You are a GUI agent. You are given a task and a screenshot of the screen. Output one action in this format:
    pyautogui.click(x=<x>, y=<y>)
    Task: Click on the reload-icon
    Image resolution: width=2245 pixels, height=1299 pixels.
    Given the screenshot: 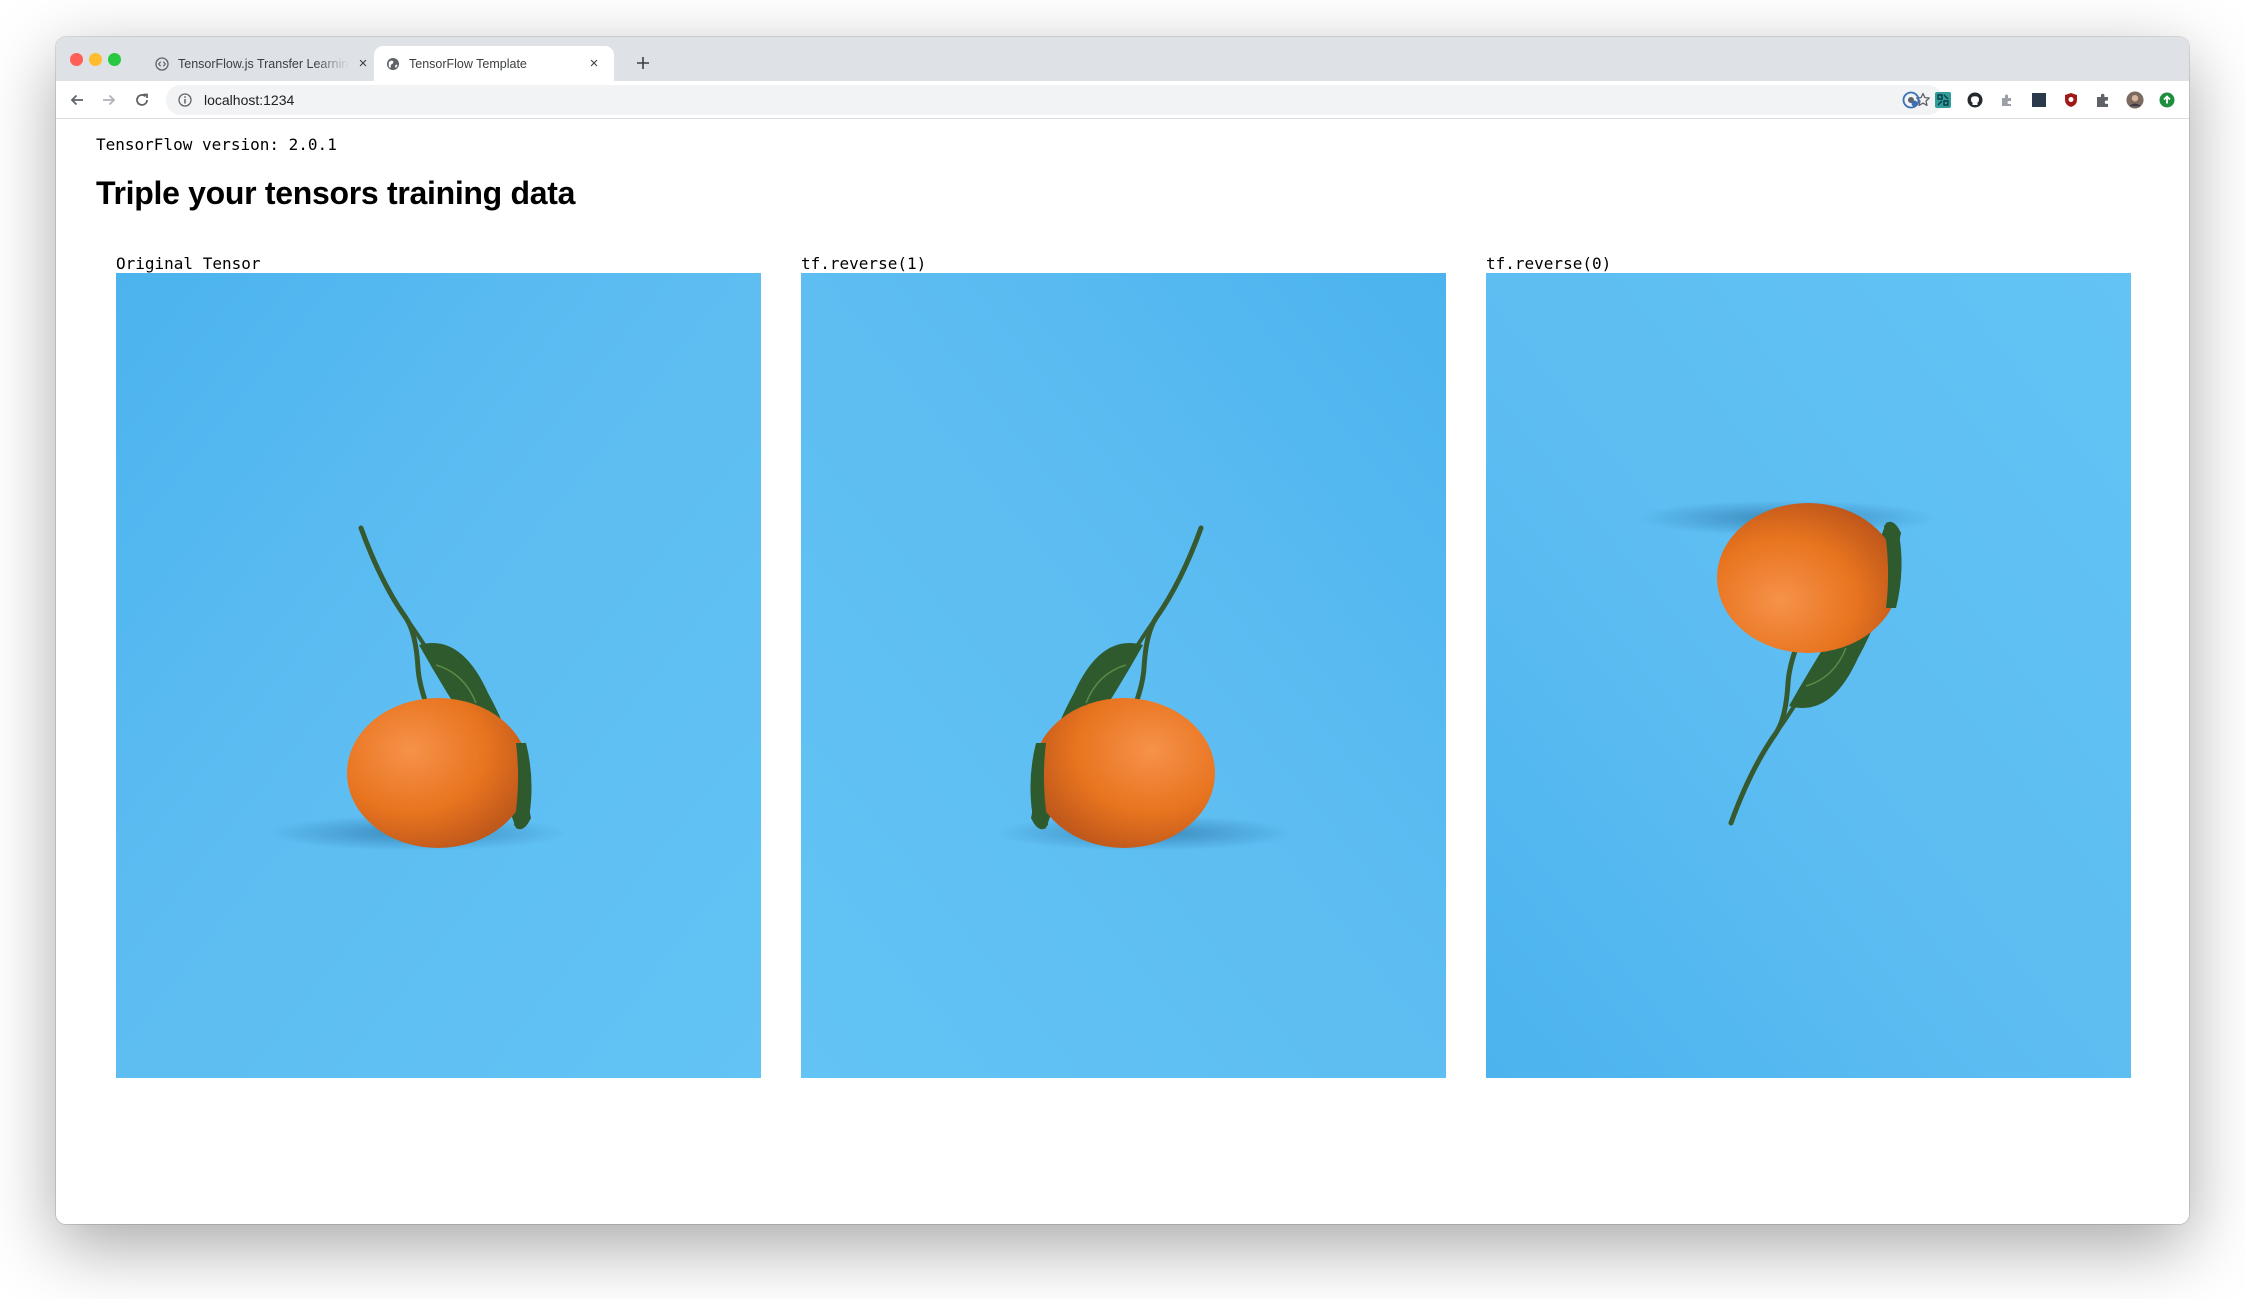 What is the action you would take?
    pyautogui.click(x=142, y=99)
    